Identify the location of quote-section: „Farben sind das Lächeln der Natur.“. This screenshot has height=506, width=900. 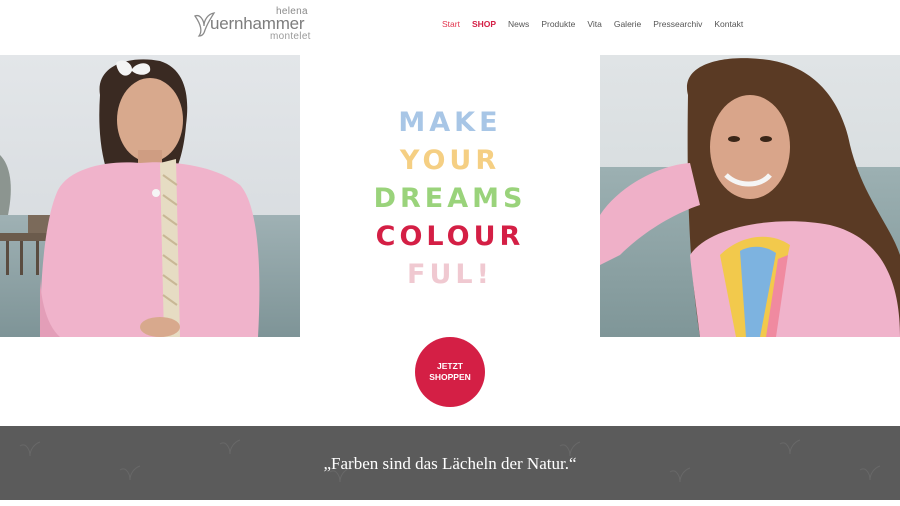
(450, 463).